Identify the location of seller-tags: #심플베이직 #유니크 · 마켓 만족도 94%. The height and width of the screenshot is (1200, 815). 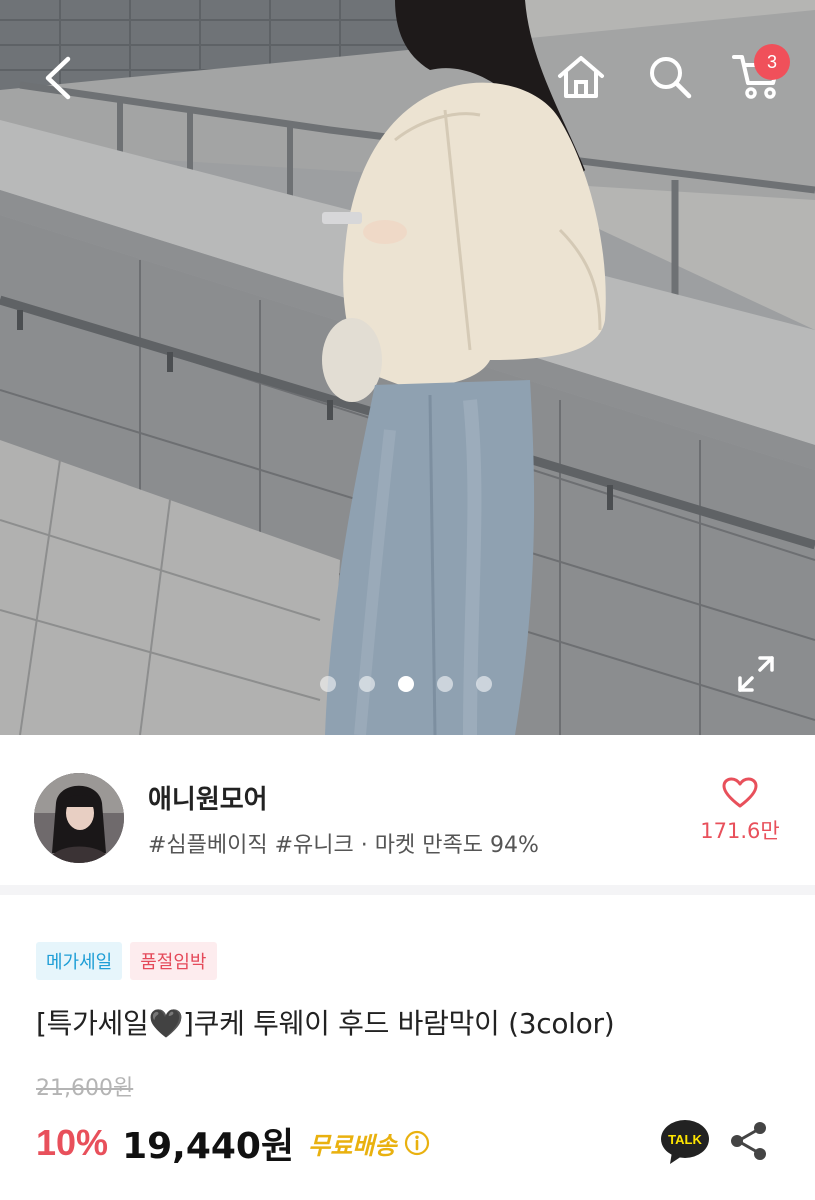
(343, 845).